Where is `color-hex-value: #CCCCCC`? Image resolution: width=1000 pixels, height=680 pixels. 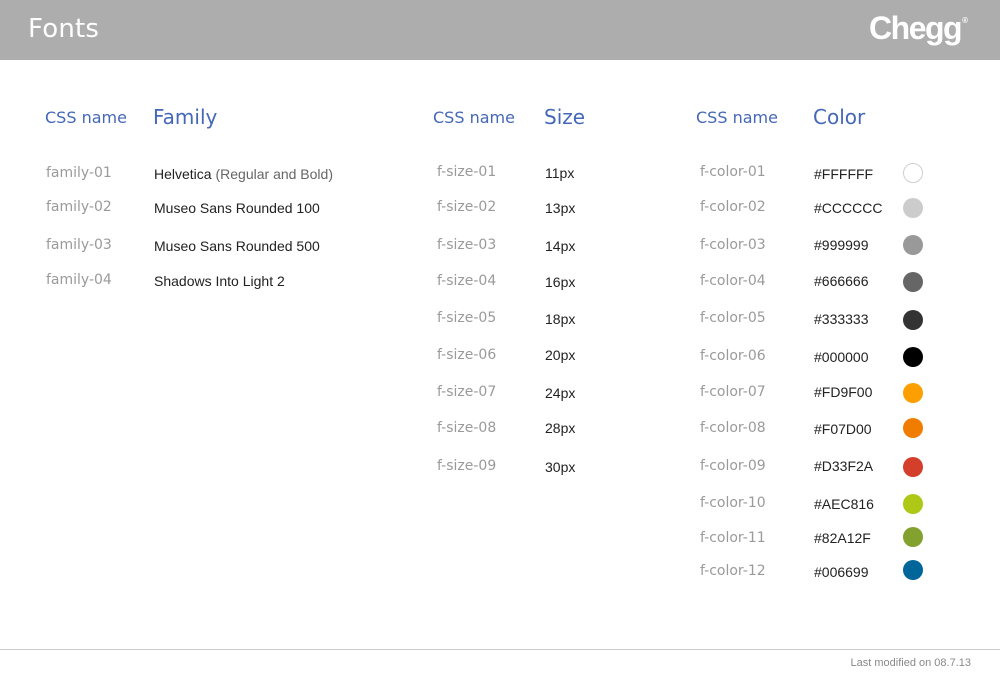
color-hex-value: #CCCCCC is located at coordinates (848, 208).